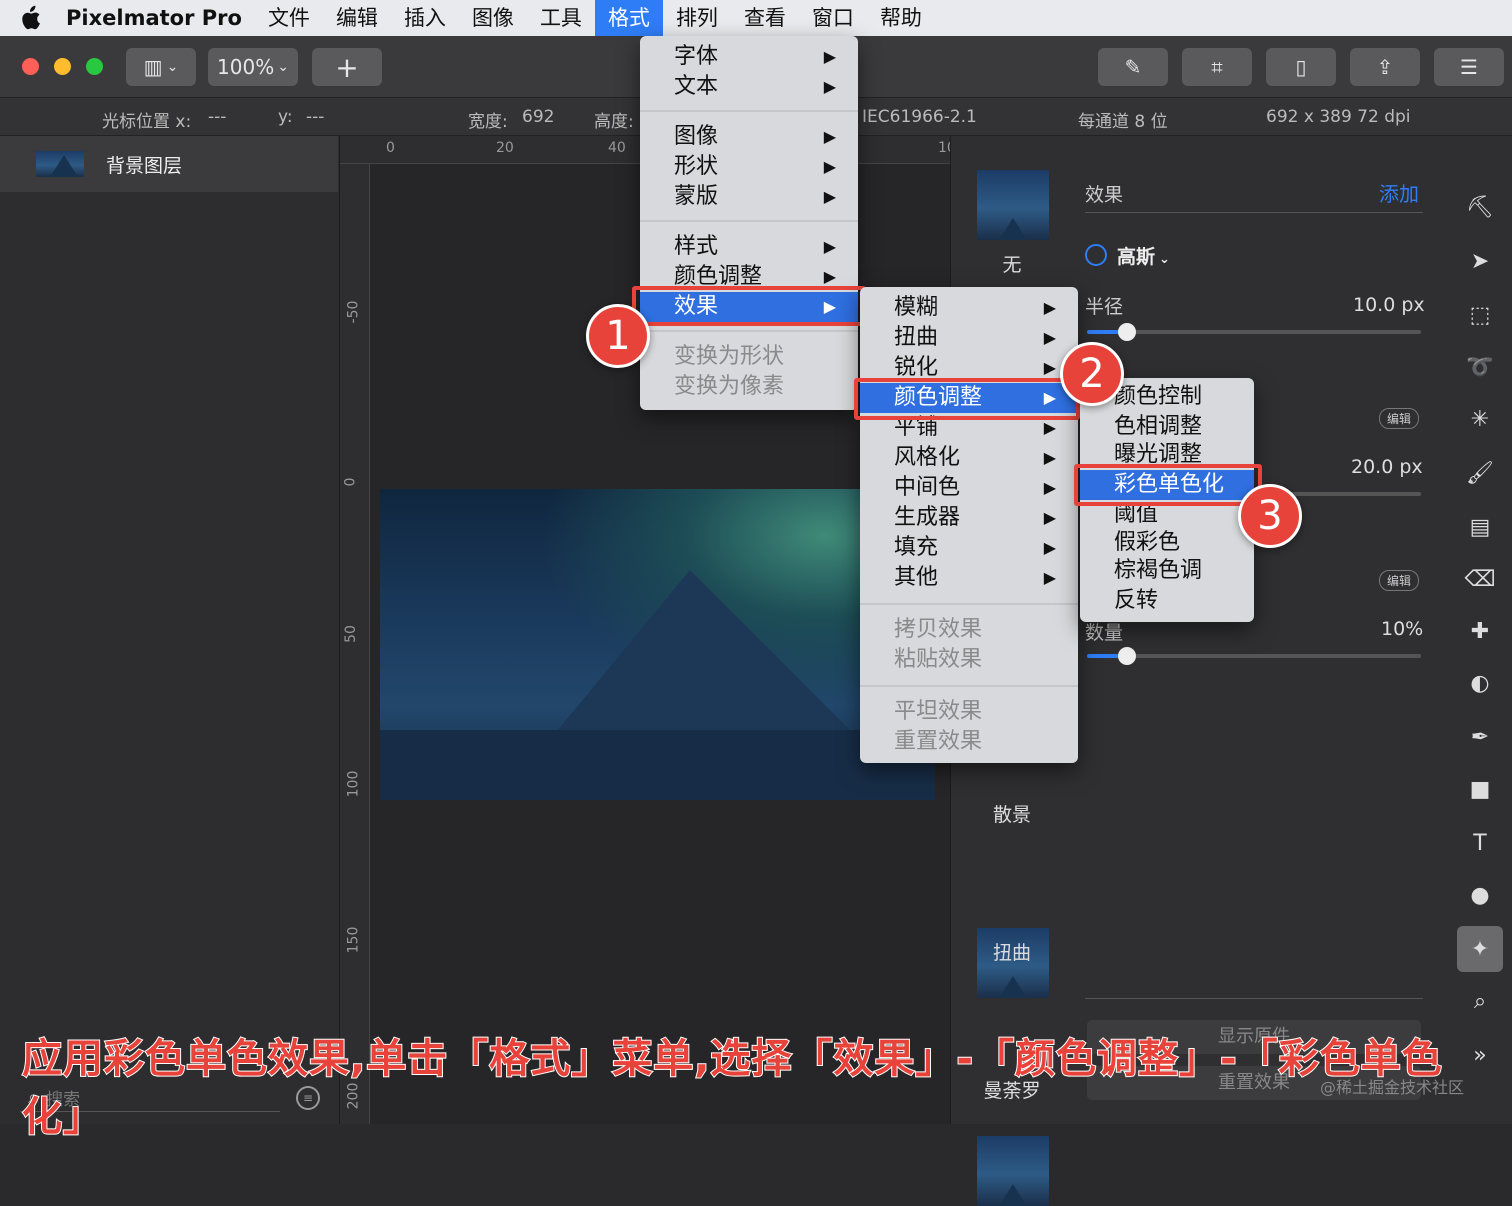  I want to click on menu-item-distort: 扭曲 ▶, so click(969, 338).